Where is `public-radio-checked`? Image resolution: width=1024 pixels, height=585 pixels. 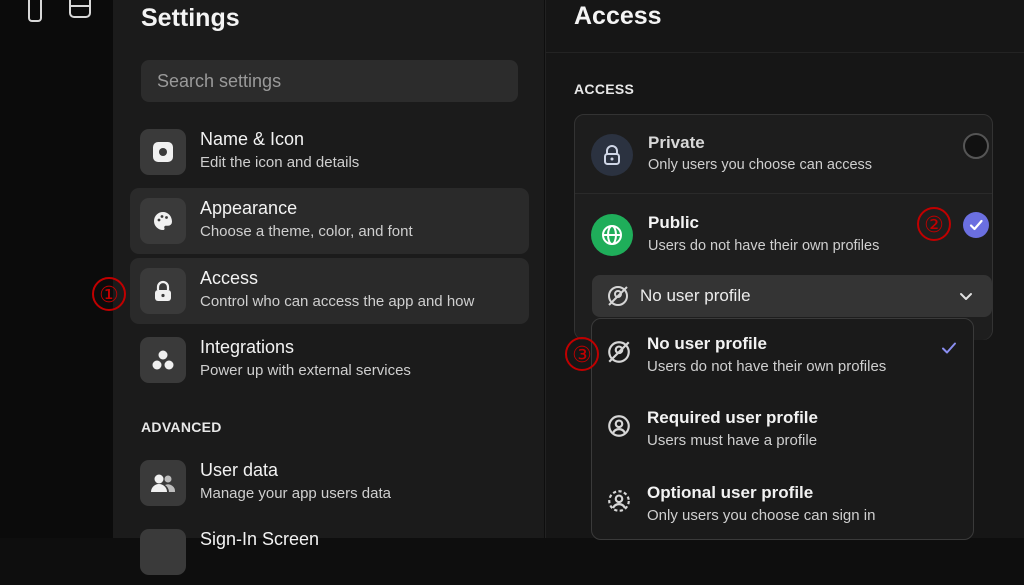
public-radio-checked is located at coordinates (976, 225).